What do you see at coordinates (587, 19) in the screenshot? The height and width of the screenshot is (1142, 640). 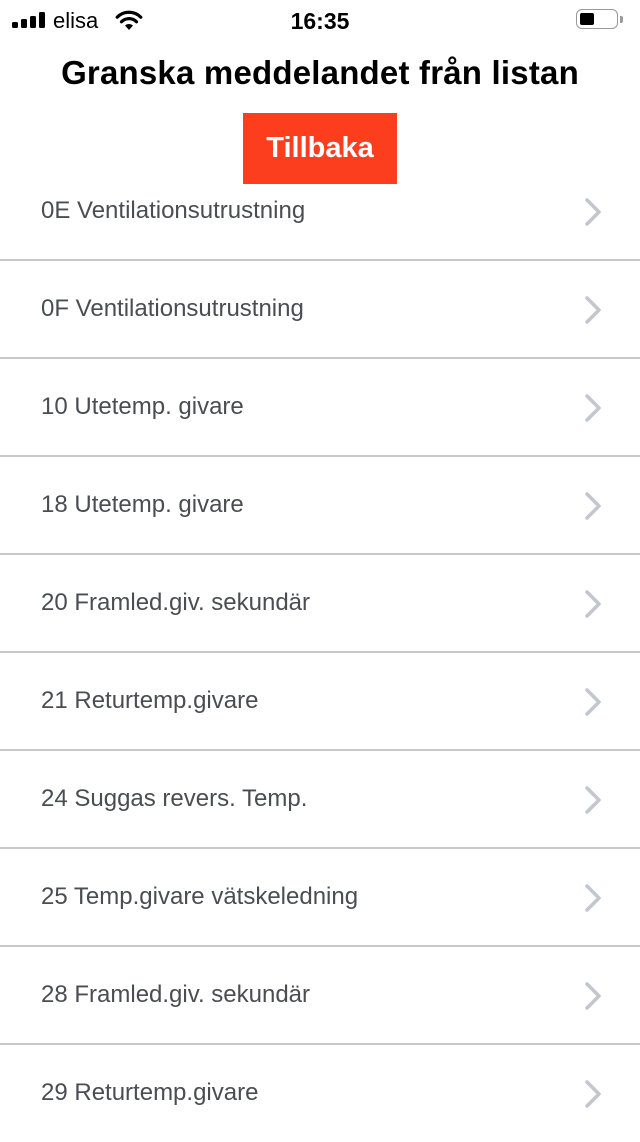 I see `battery-level-fill` at bounding box center [587, 19].